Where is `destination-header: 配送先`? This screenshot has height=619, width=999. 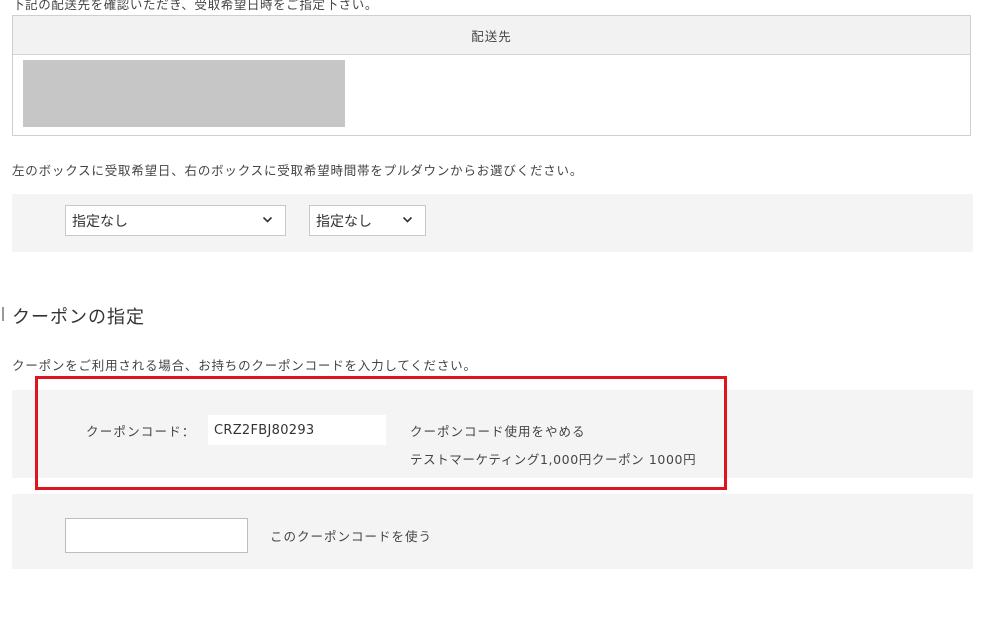 destination-header: 配送先 is located at coordinates (491, 35).